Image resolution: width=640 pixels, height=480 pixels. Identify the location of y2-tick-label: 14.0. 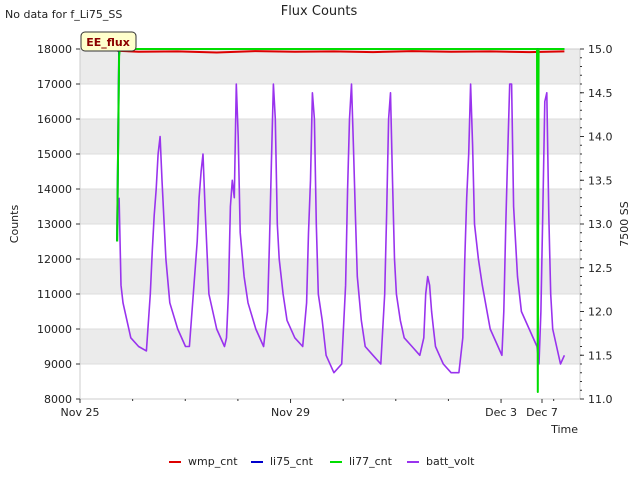
(600, 137).